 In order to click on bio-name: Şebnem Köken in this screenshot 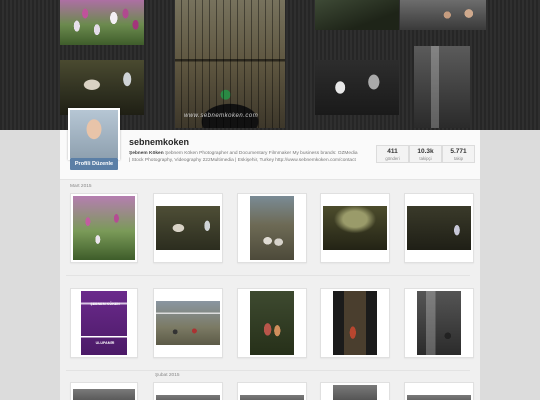, I will do `click(146, 153)`.